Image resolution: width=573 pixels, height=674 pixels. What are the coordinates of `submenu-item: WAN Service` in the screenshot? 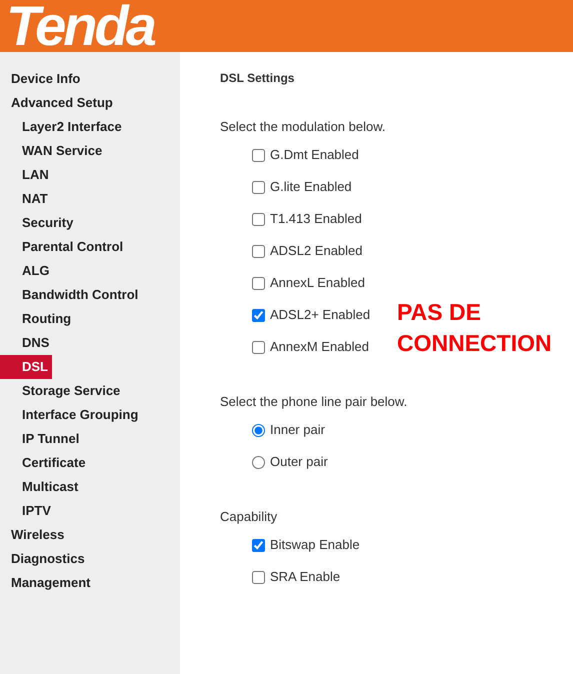 It's located at (53, 151).